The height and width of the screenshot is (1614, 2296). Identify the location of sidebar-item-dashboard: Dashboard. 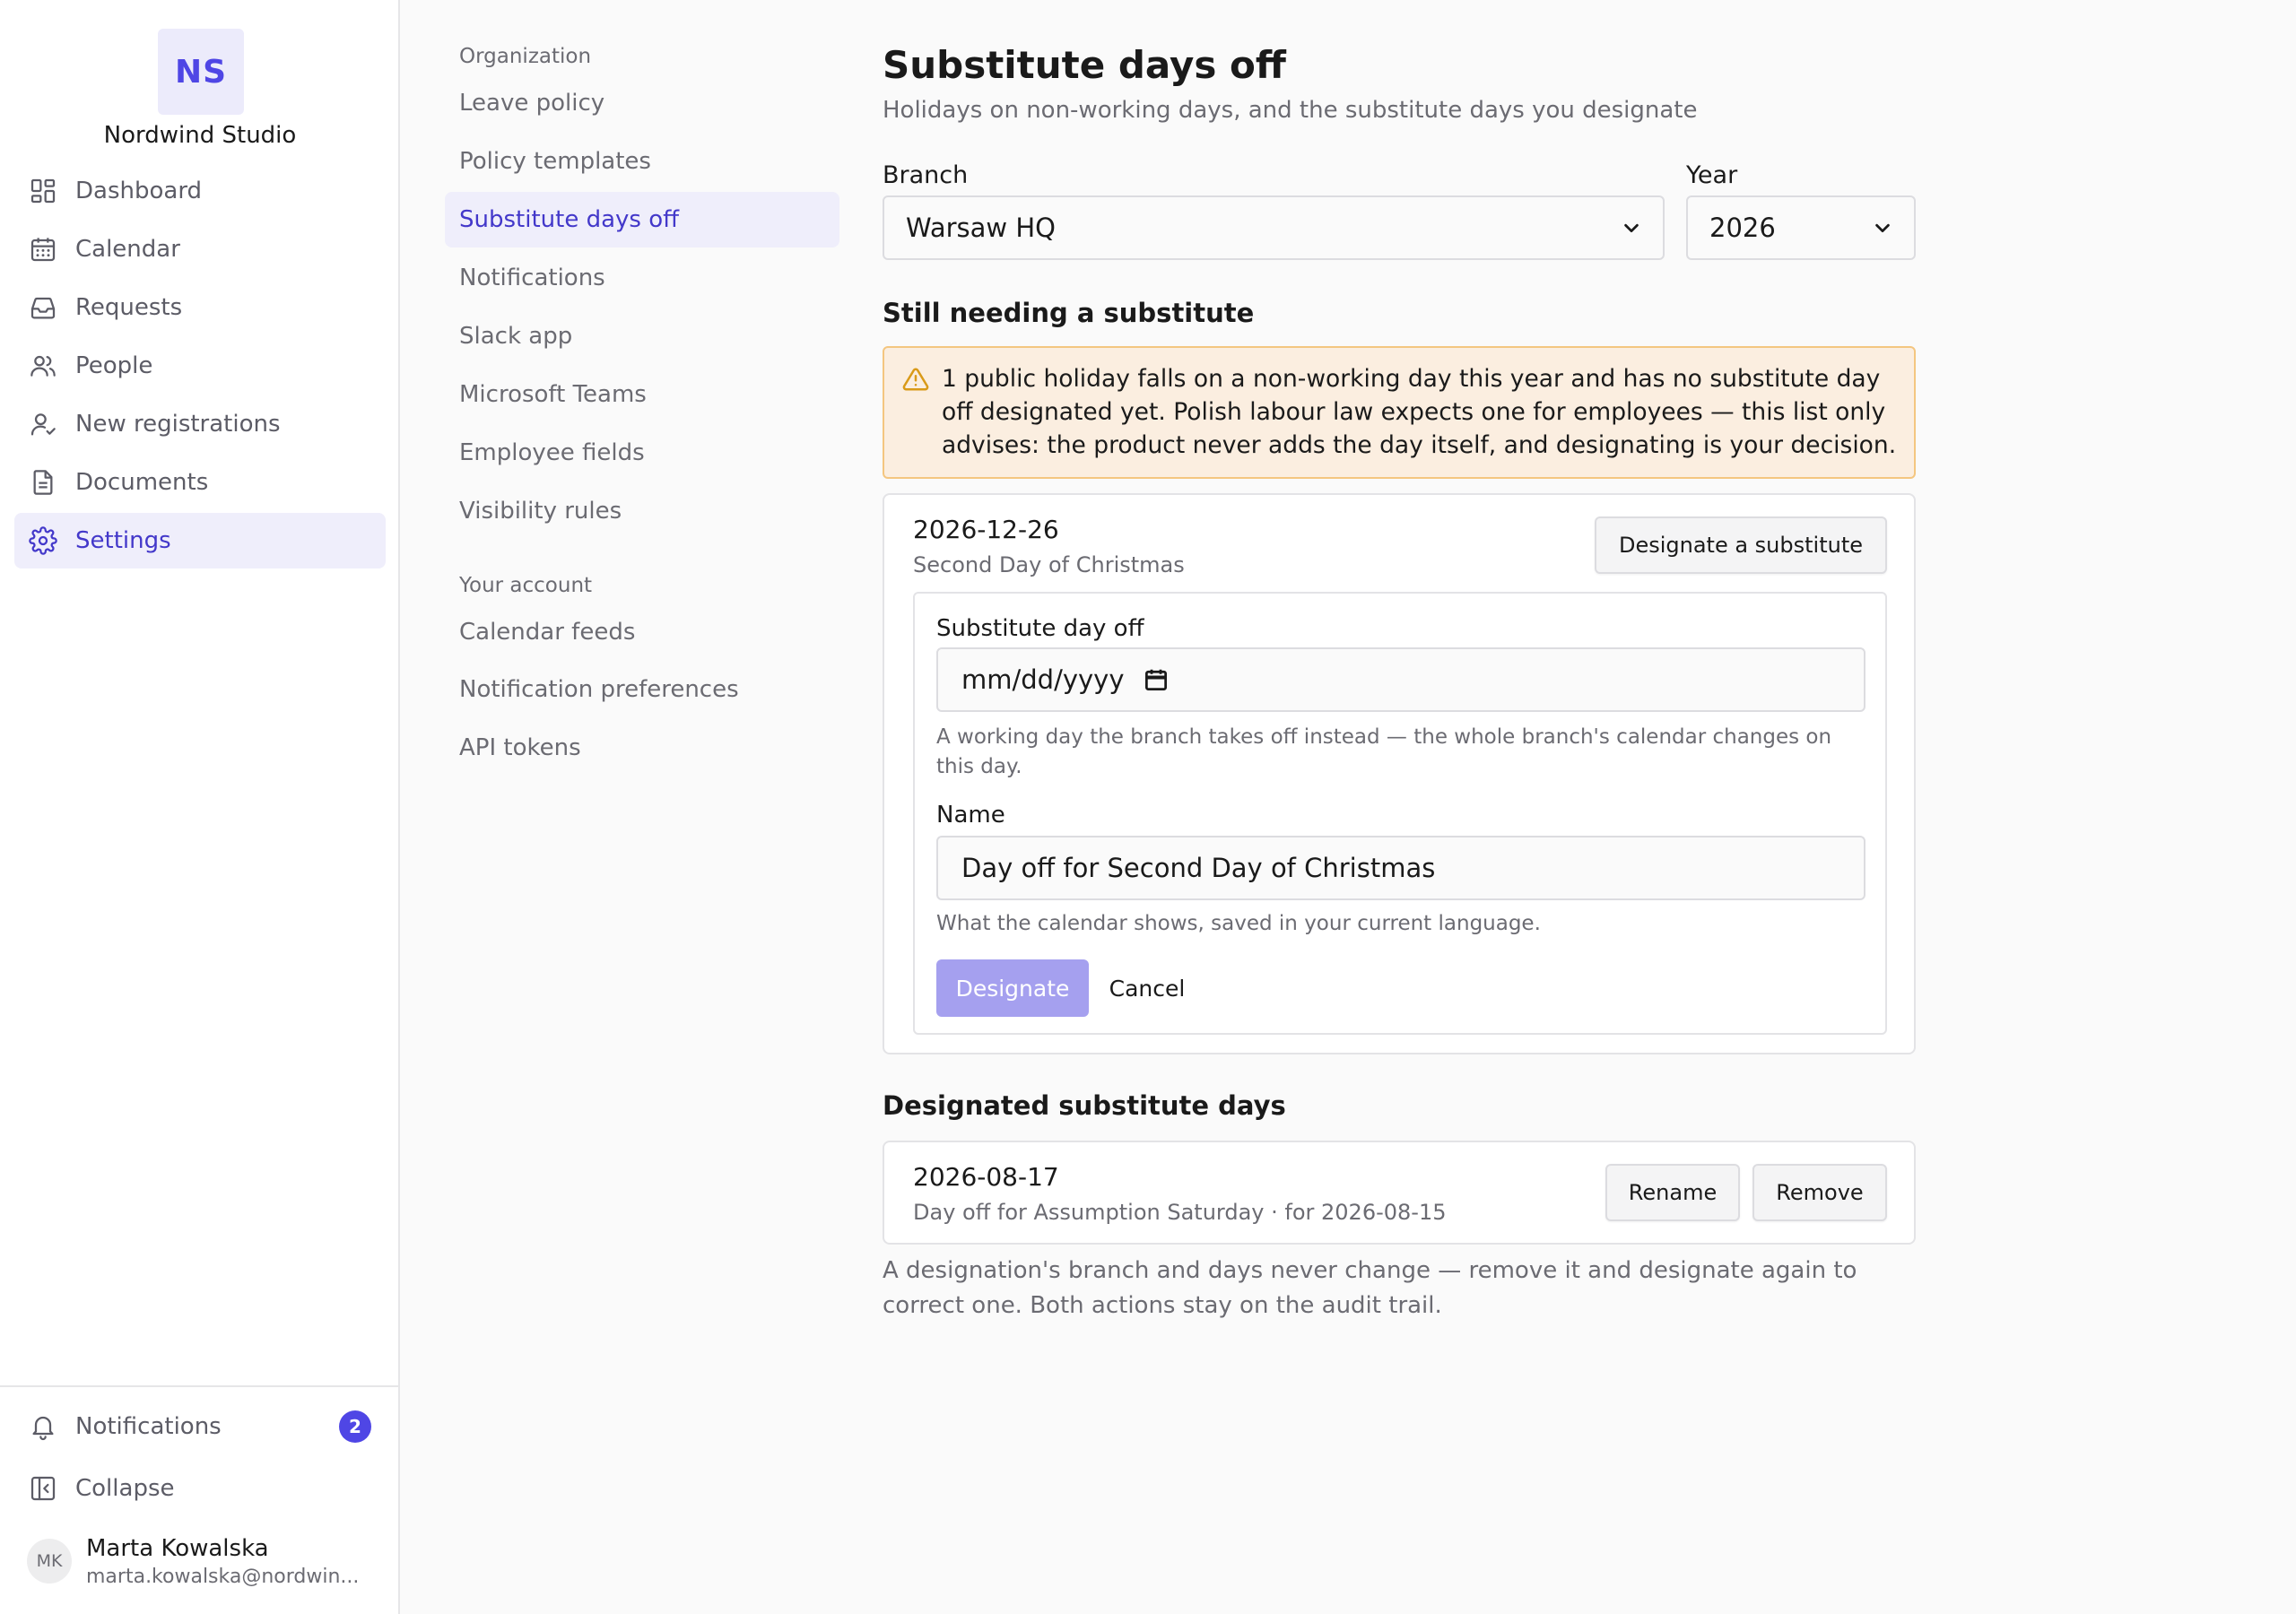
(200, 191).